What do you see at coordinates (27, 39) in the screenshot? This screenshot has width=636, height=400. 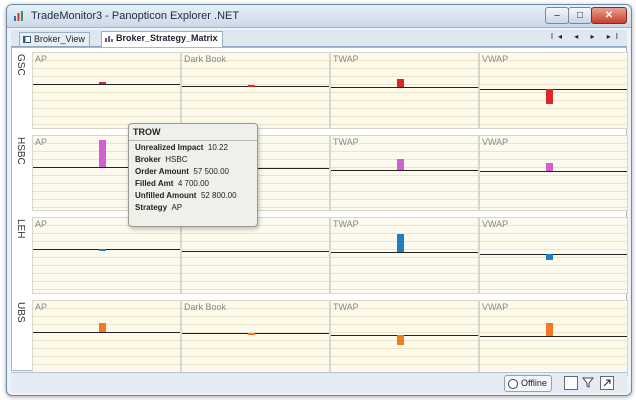 I see `table-icon` at bounding box center [27, 39].